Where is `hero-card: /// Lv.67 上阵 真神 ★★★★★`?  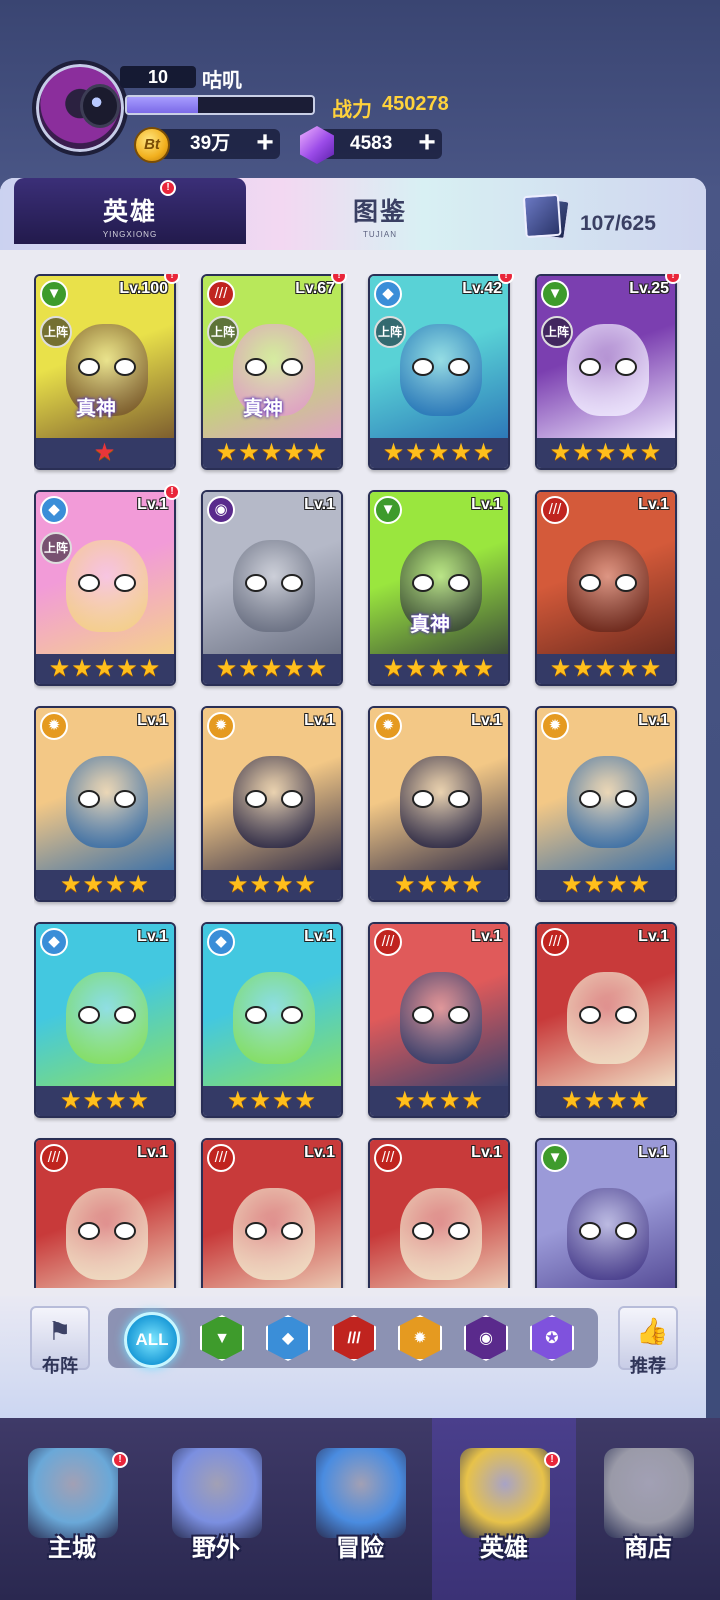 hero-card: /// Lv.67 上阵 真神 ★★★★★ is located at coordinates (272, 372).